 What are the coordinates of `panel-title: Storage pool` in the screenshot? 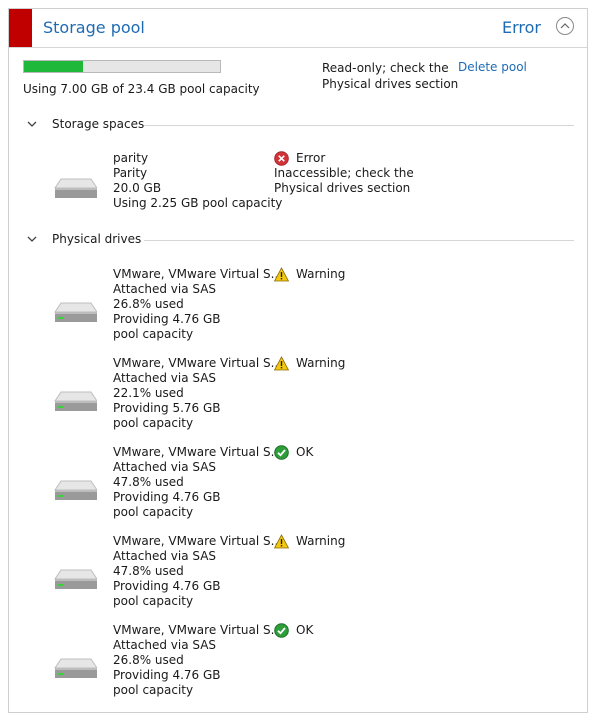 It's located at (94, 27).